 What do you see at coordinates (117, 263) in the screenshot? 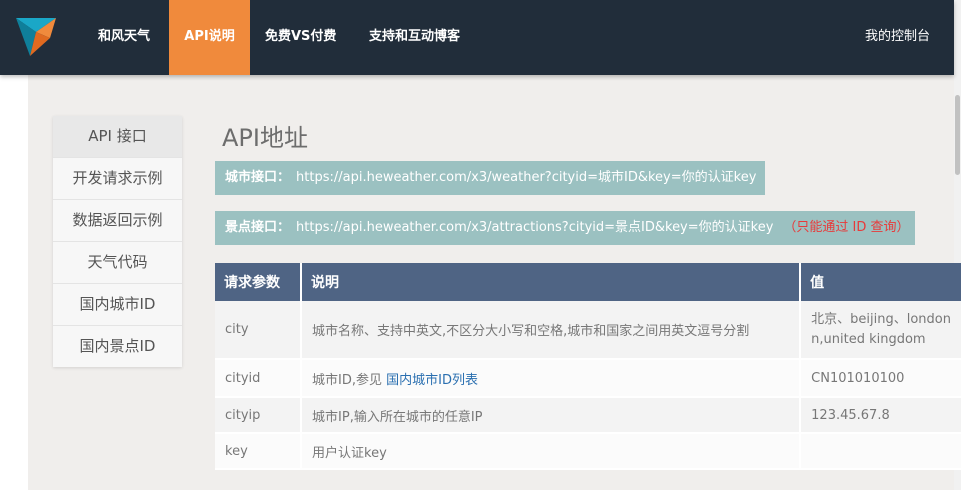
I see `sidebar-item-weather-codes: 天气代码` at bounding box center [117, 263].